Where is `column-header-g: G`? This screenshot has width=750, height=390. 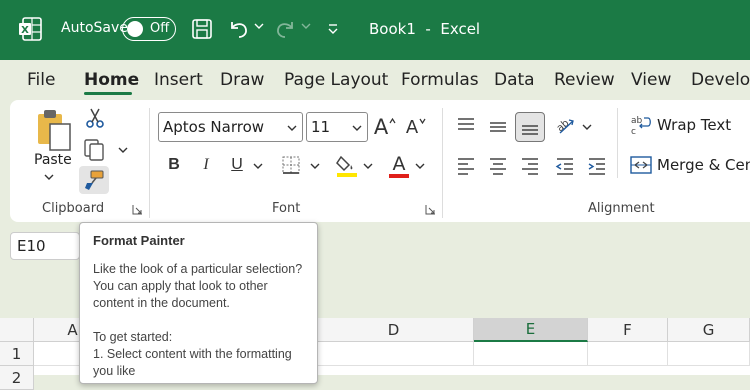
column-header-g: G is located at coordinates (709, 330).